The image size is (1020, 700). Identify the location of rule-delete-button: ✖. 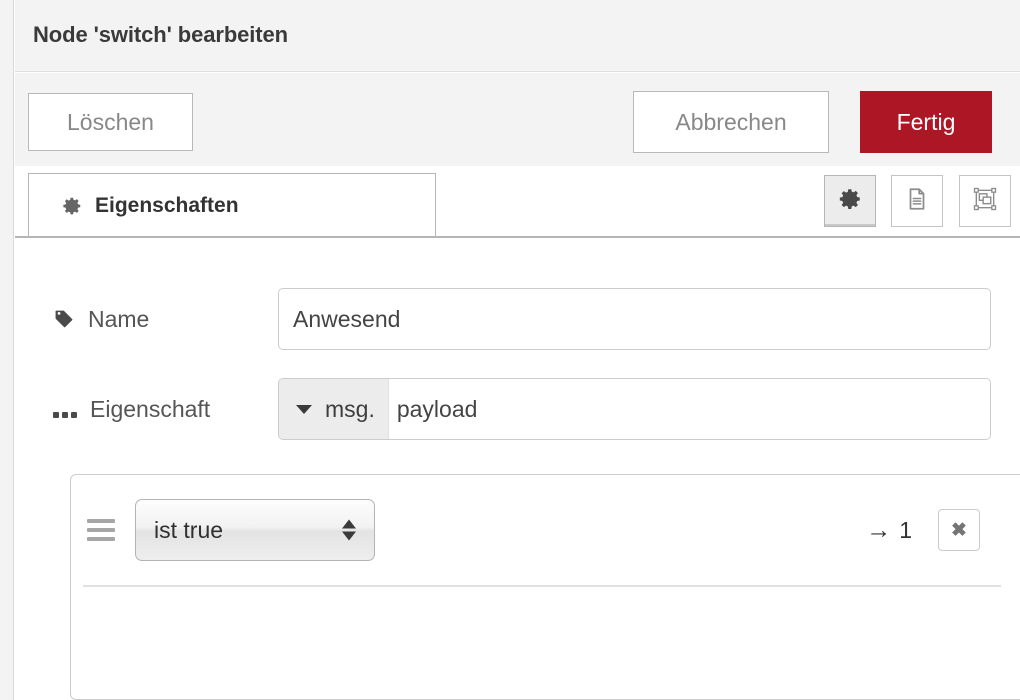
(959, 530).